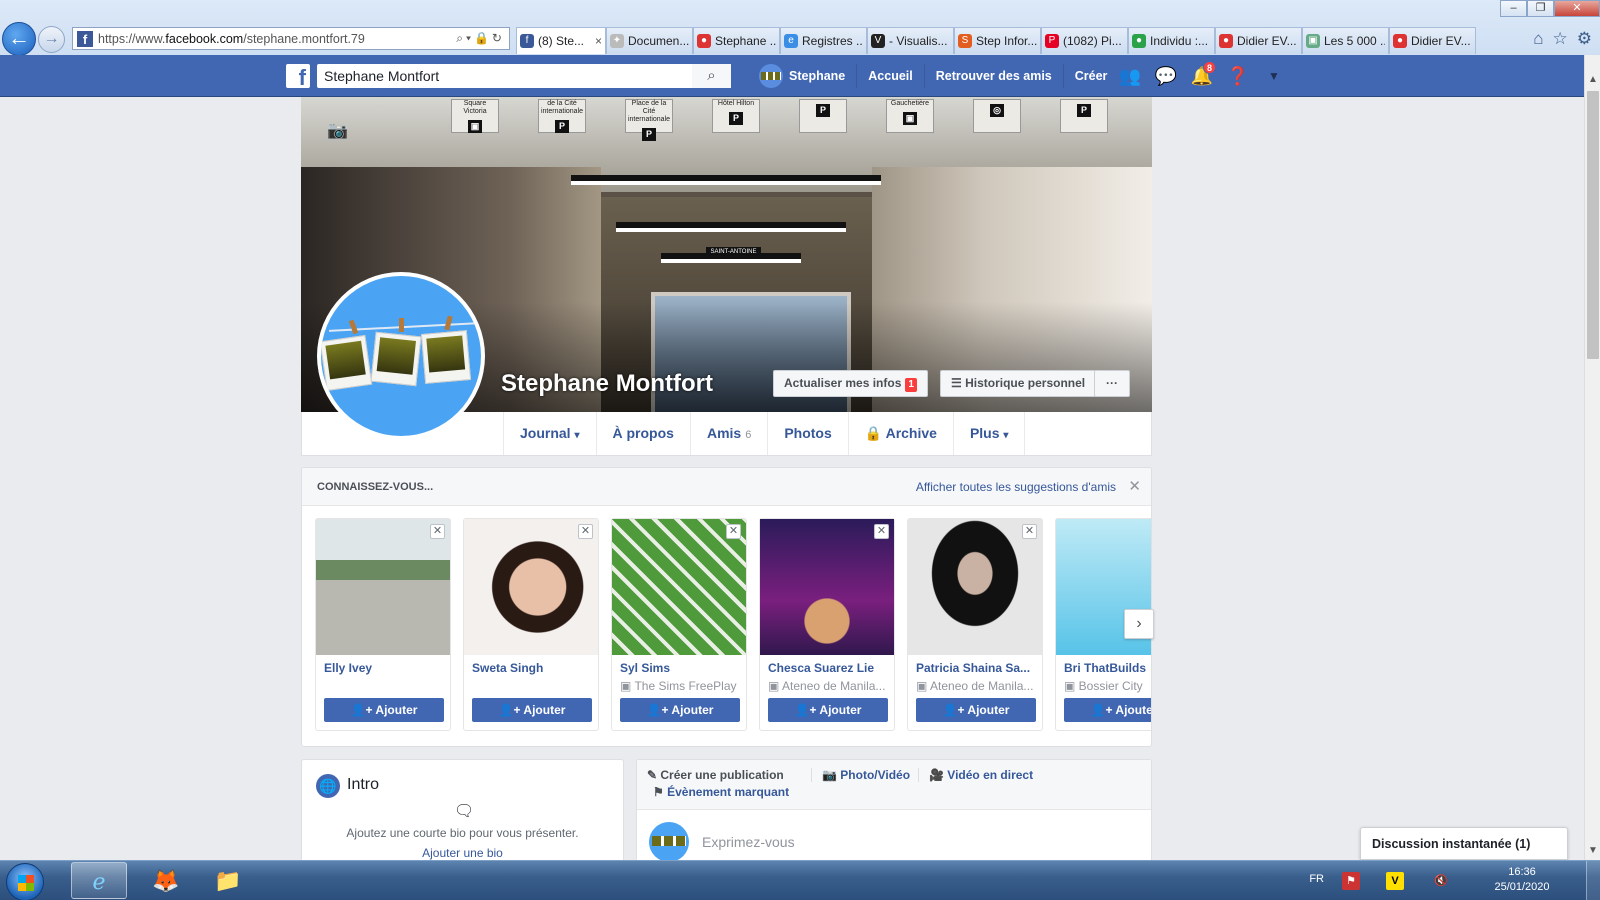  I want to click on notifications-icon: 🔔 8, so click(1202, 74).